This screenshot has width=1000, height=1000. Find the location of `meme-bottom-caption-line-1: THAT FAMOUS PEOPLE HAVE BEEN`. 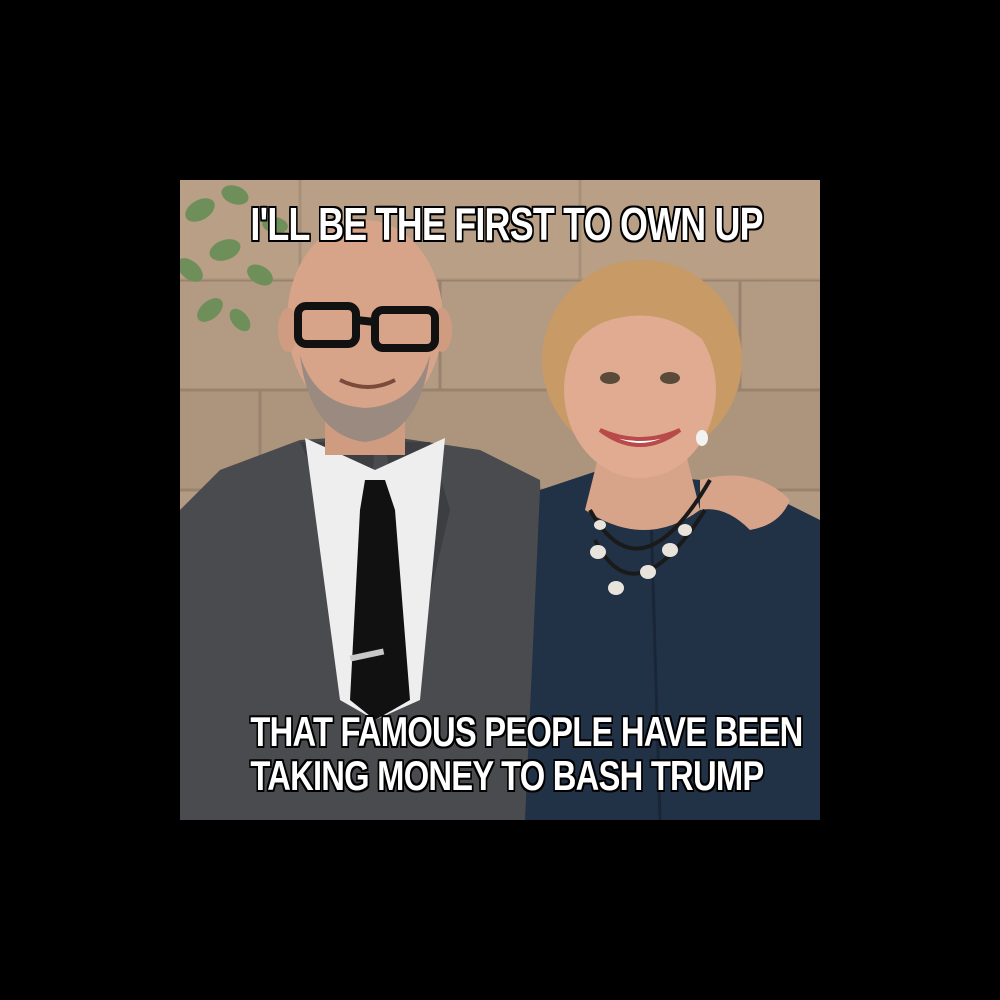

meme-bottom-caption-line-1: THAT FAMOUS PEOPLE HAVE BEEN is located at coordinates (526, 731).